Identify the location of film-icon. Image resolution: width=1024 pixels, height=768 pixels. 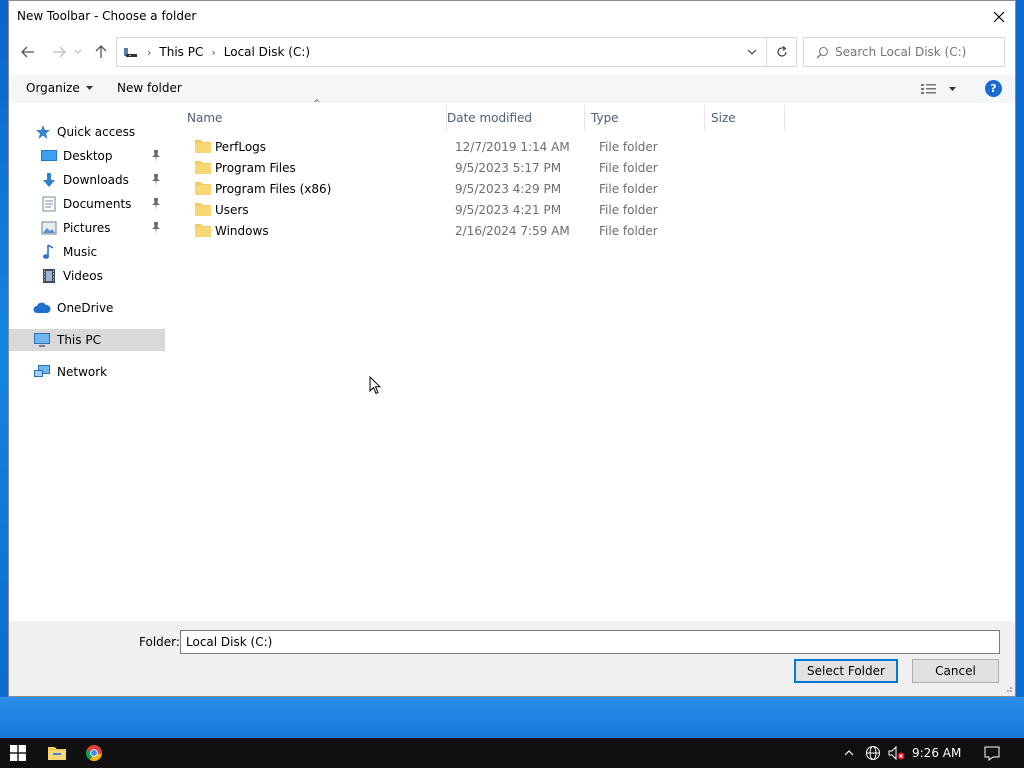
(49, 276).